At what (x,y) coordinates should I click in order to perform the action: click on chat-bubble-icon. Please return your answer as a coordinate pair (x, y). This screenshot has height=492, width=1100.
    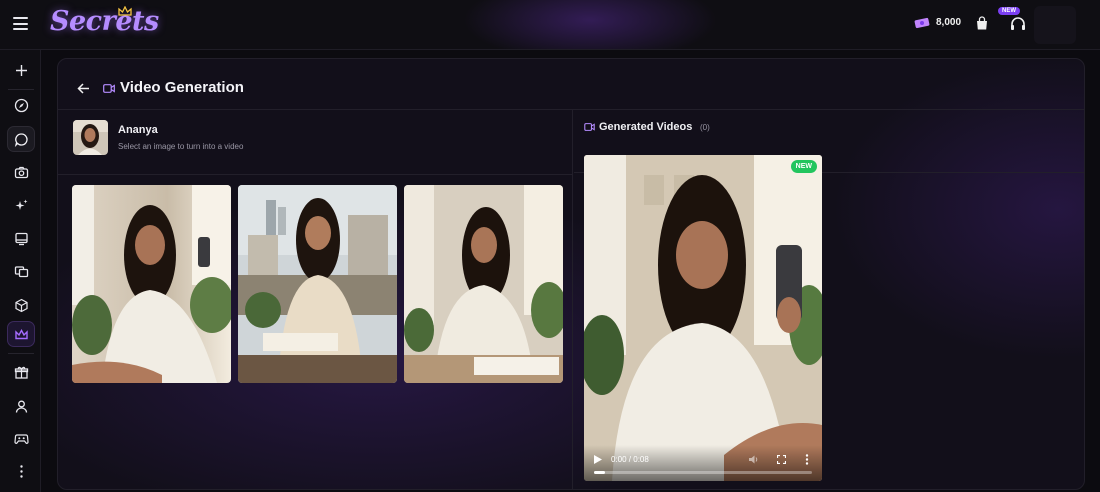
    Looking at the image, I should click on (21, 139).